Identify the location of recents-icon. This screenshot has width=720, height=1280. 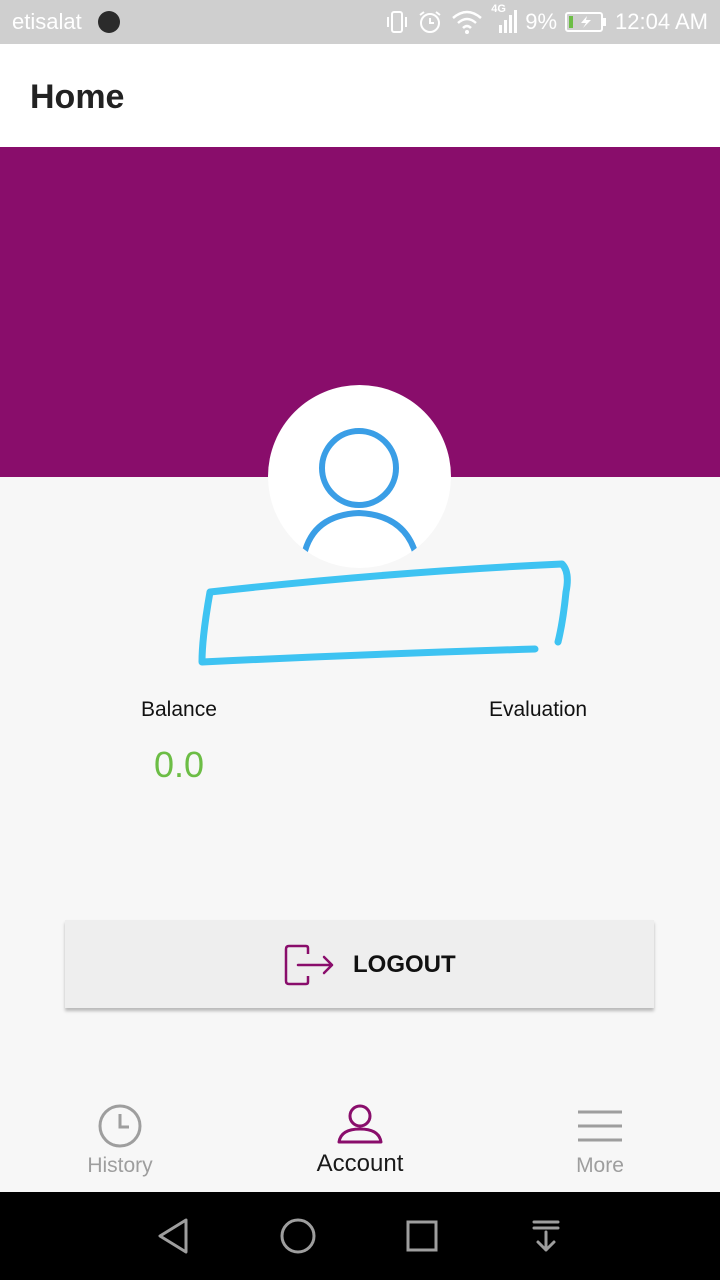
(422, 1236).